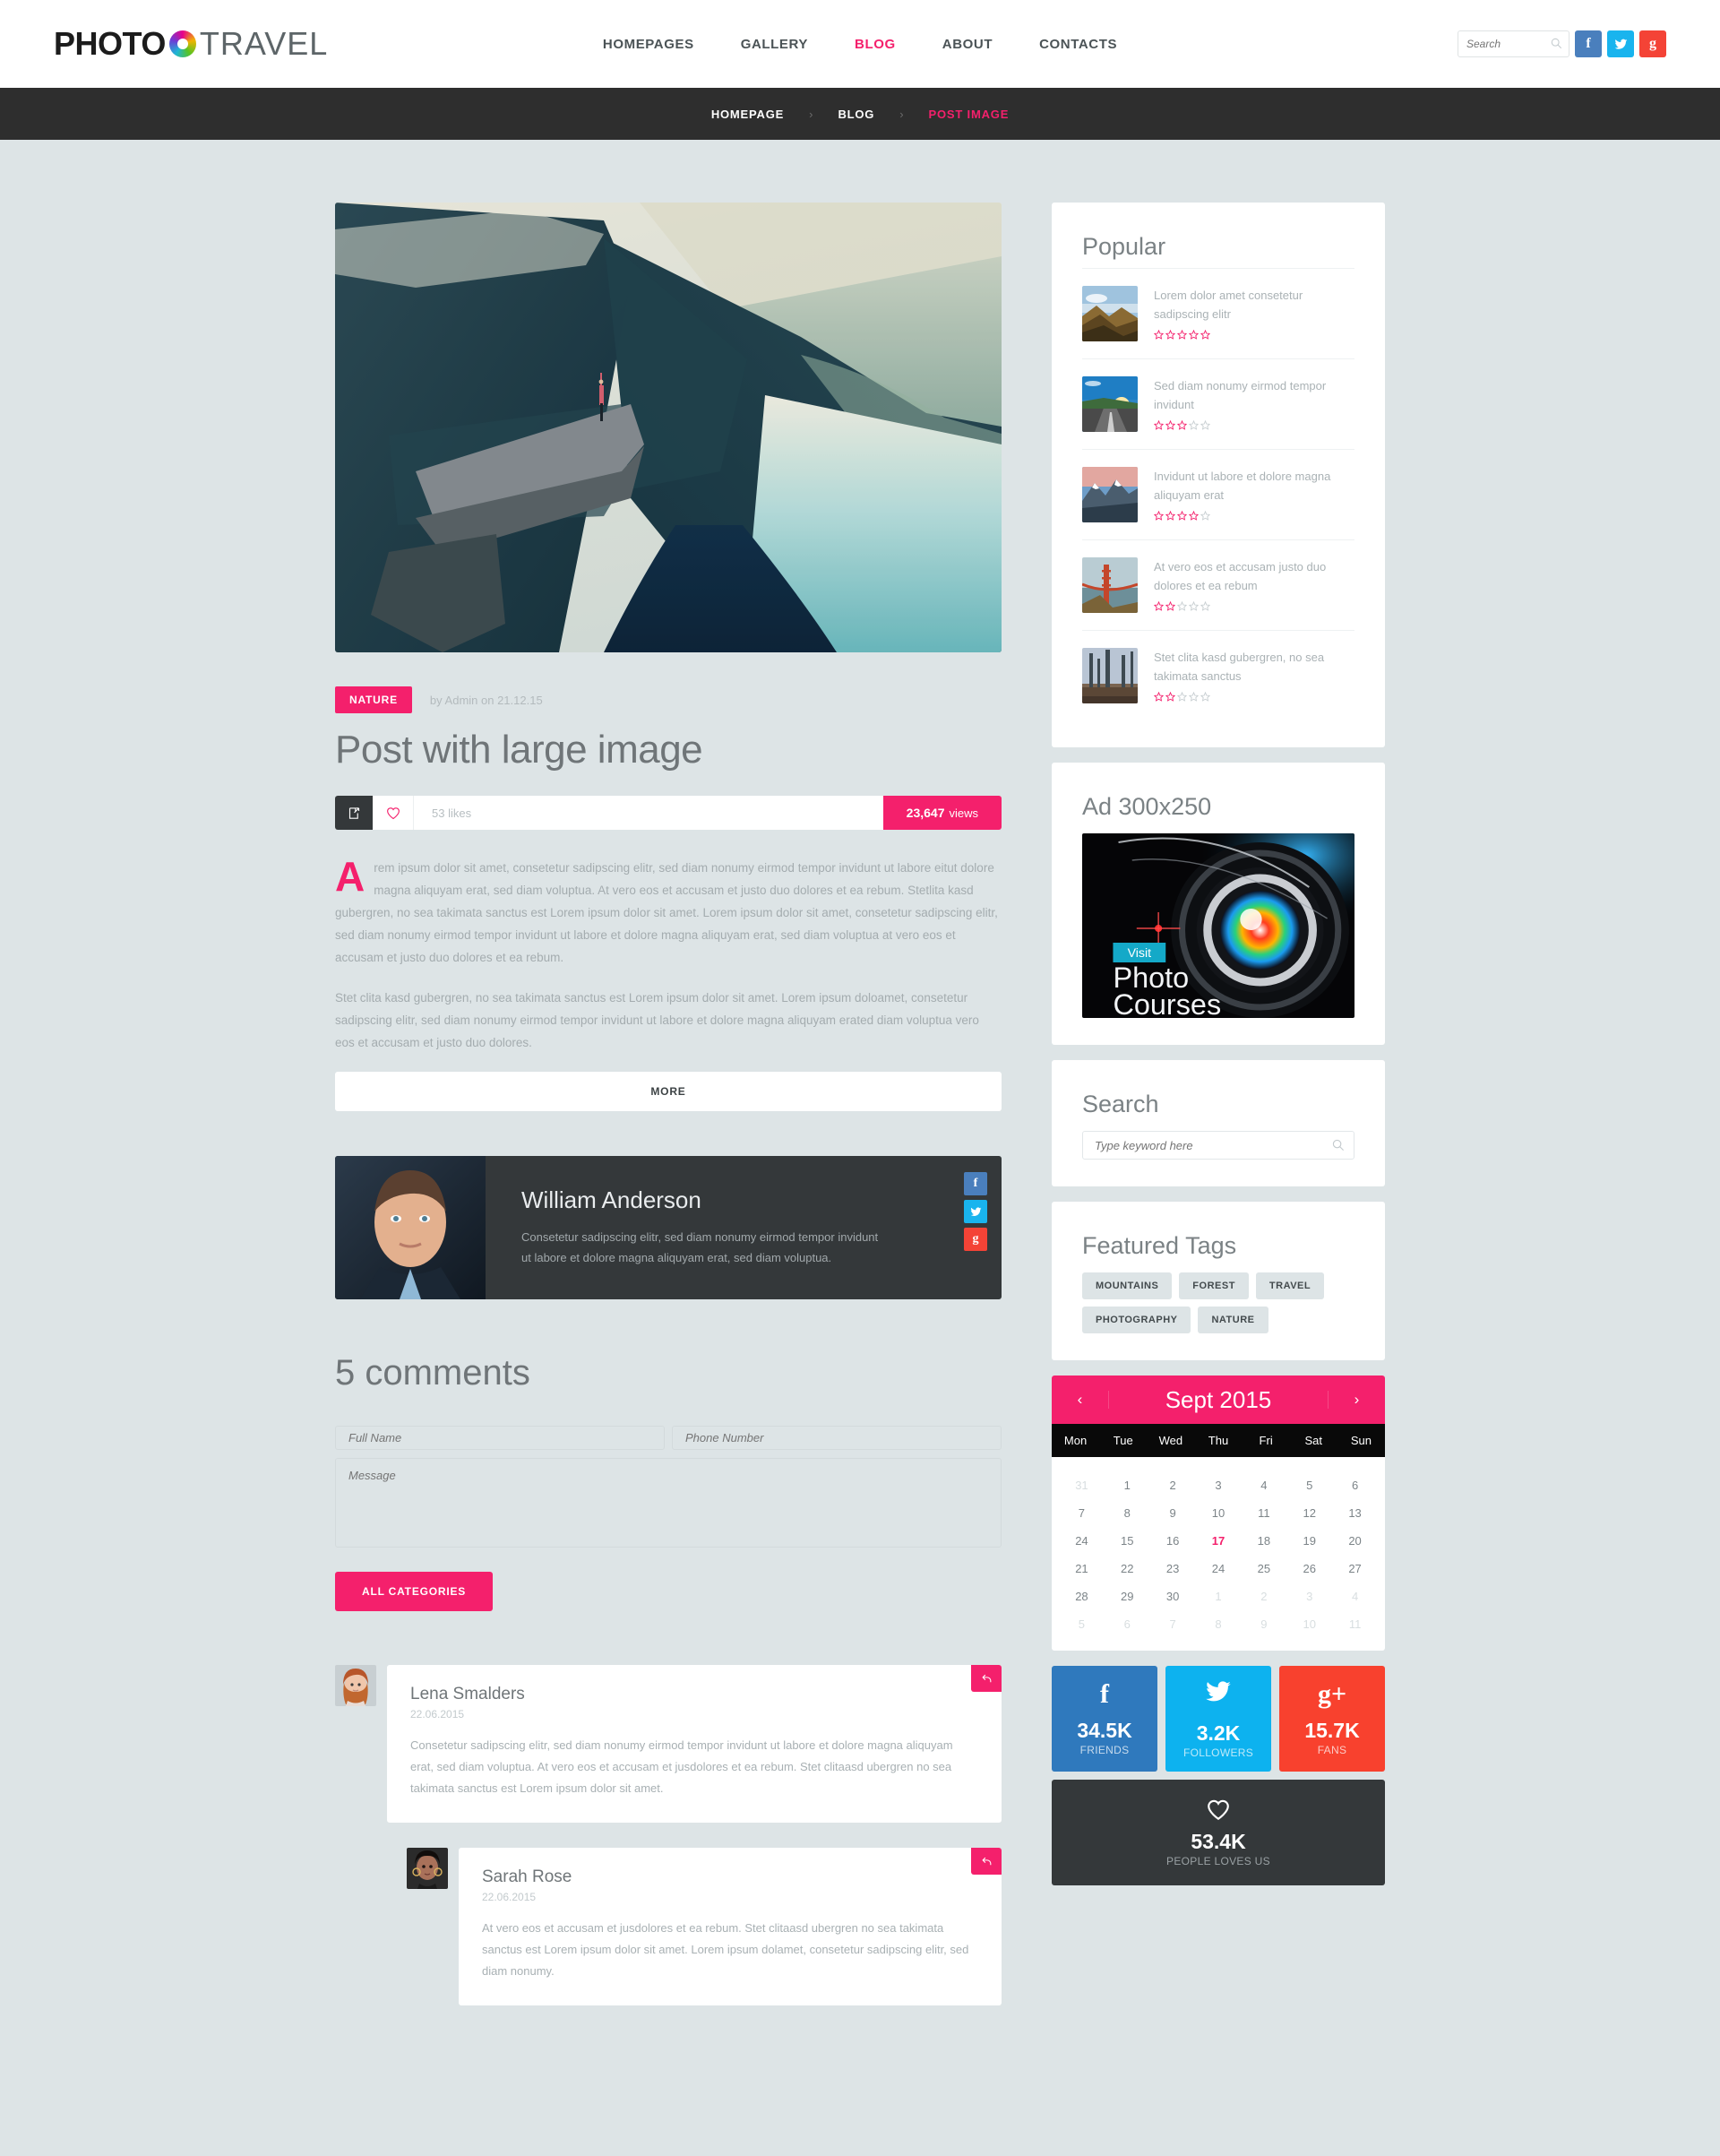  I want to click on all-categories-button: ALL CATEGORIES, so click(414, 1592).